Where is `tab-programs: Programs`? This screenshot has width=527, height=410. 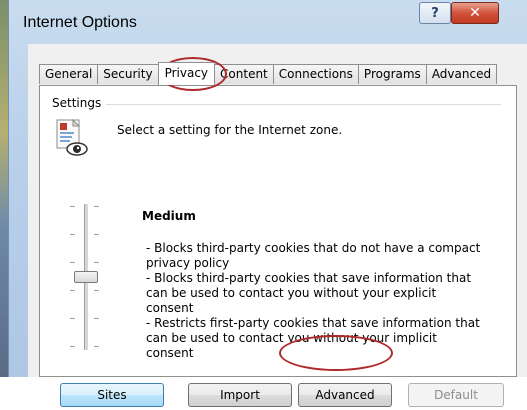 tab-programs: Programs is located at coordinates (392, 74).